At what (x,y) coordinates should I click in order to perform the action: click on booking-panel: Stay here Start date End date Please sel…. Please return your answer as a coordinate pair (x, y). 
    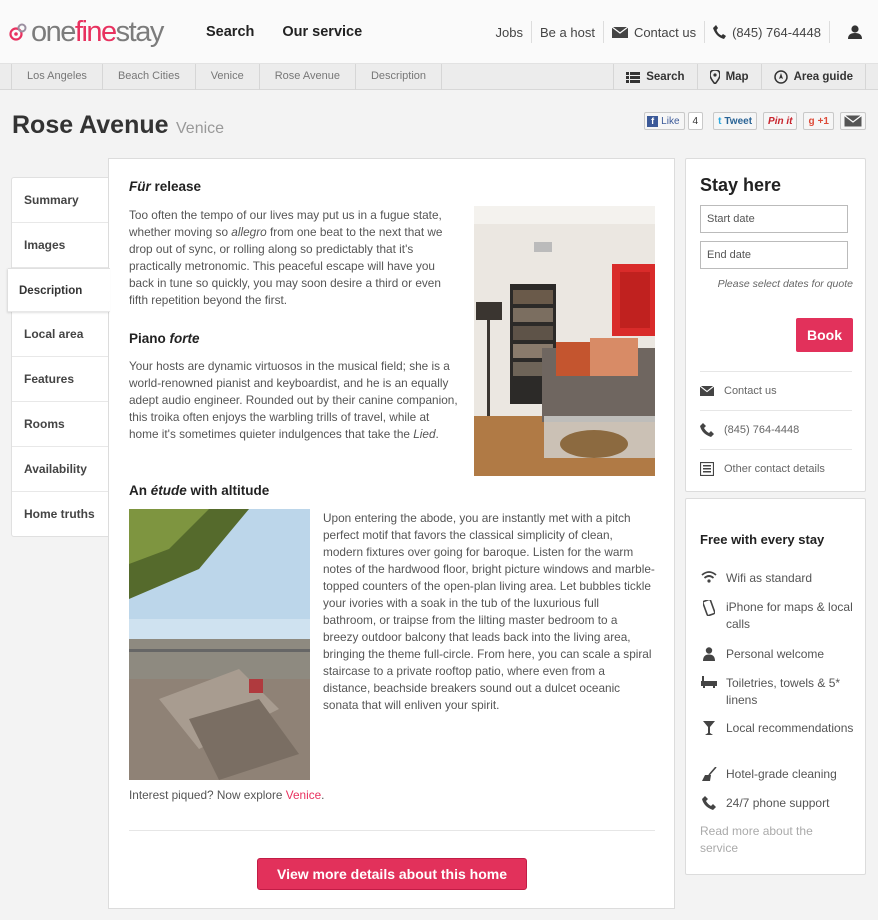
    Looking at the image, I should click on (775, 325).